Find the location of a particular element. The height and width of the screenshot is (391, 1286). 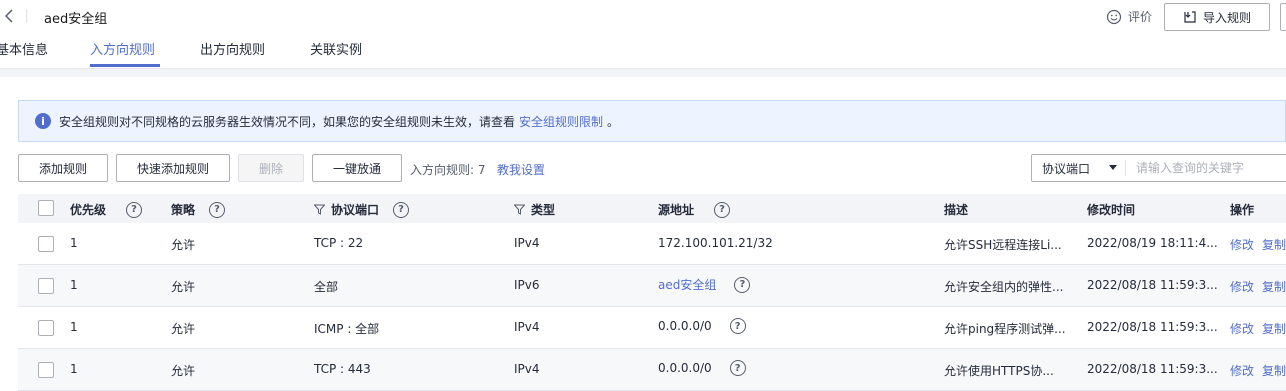

search-input is located at coordinates (1206, 168).